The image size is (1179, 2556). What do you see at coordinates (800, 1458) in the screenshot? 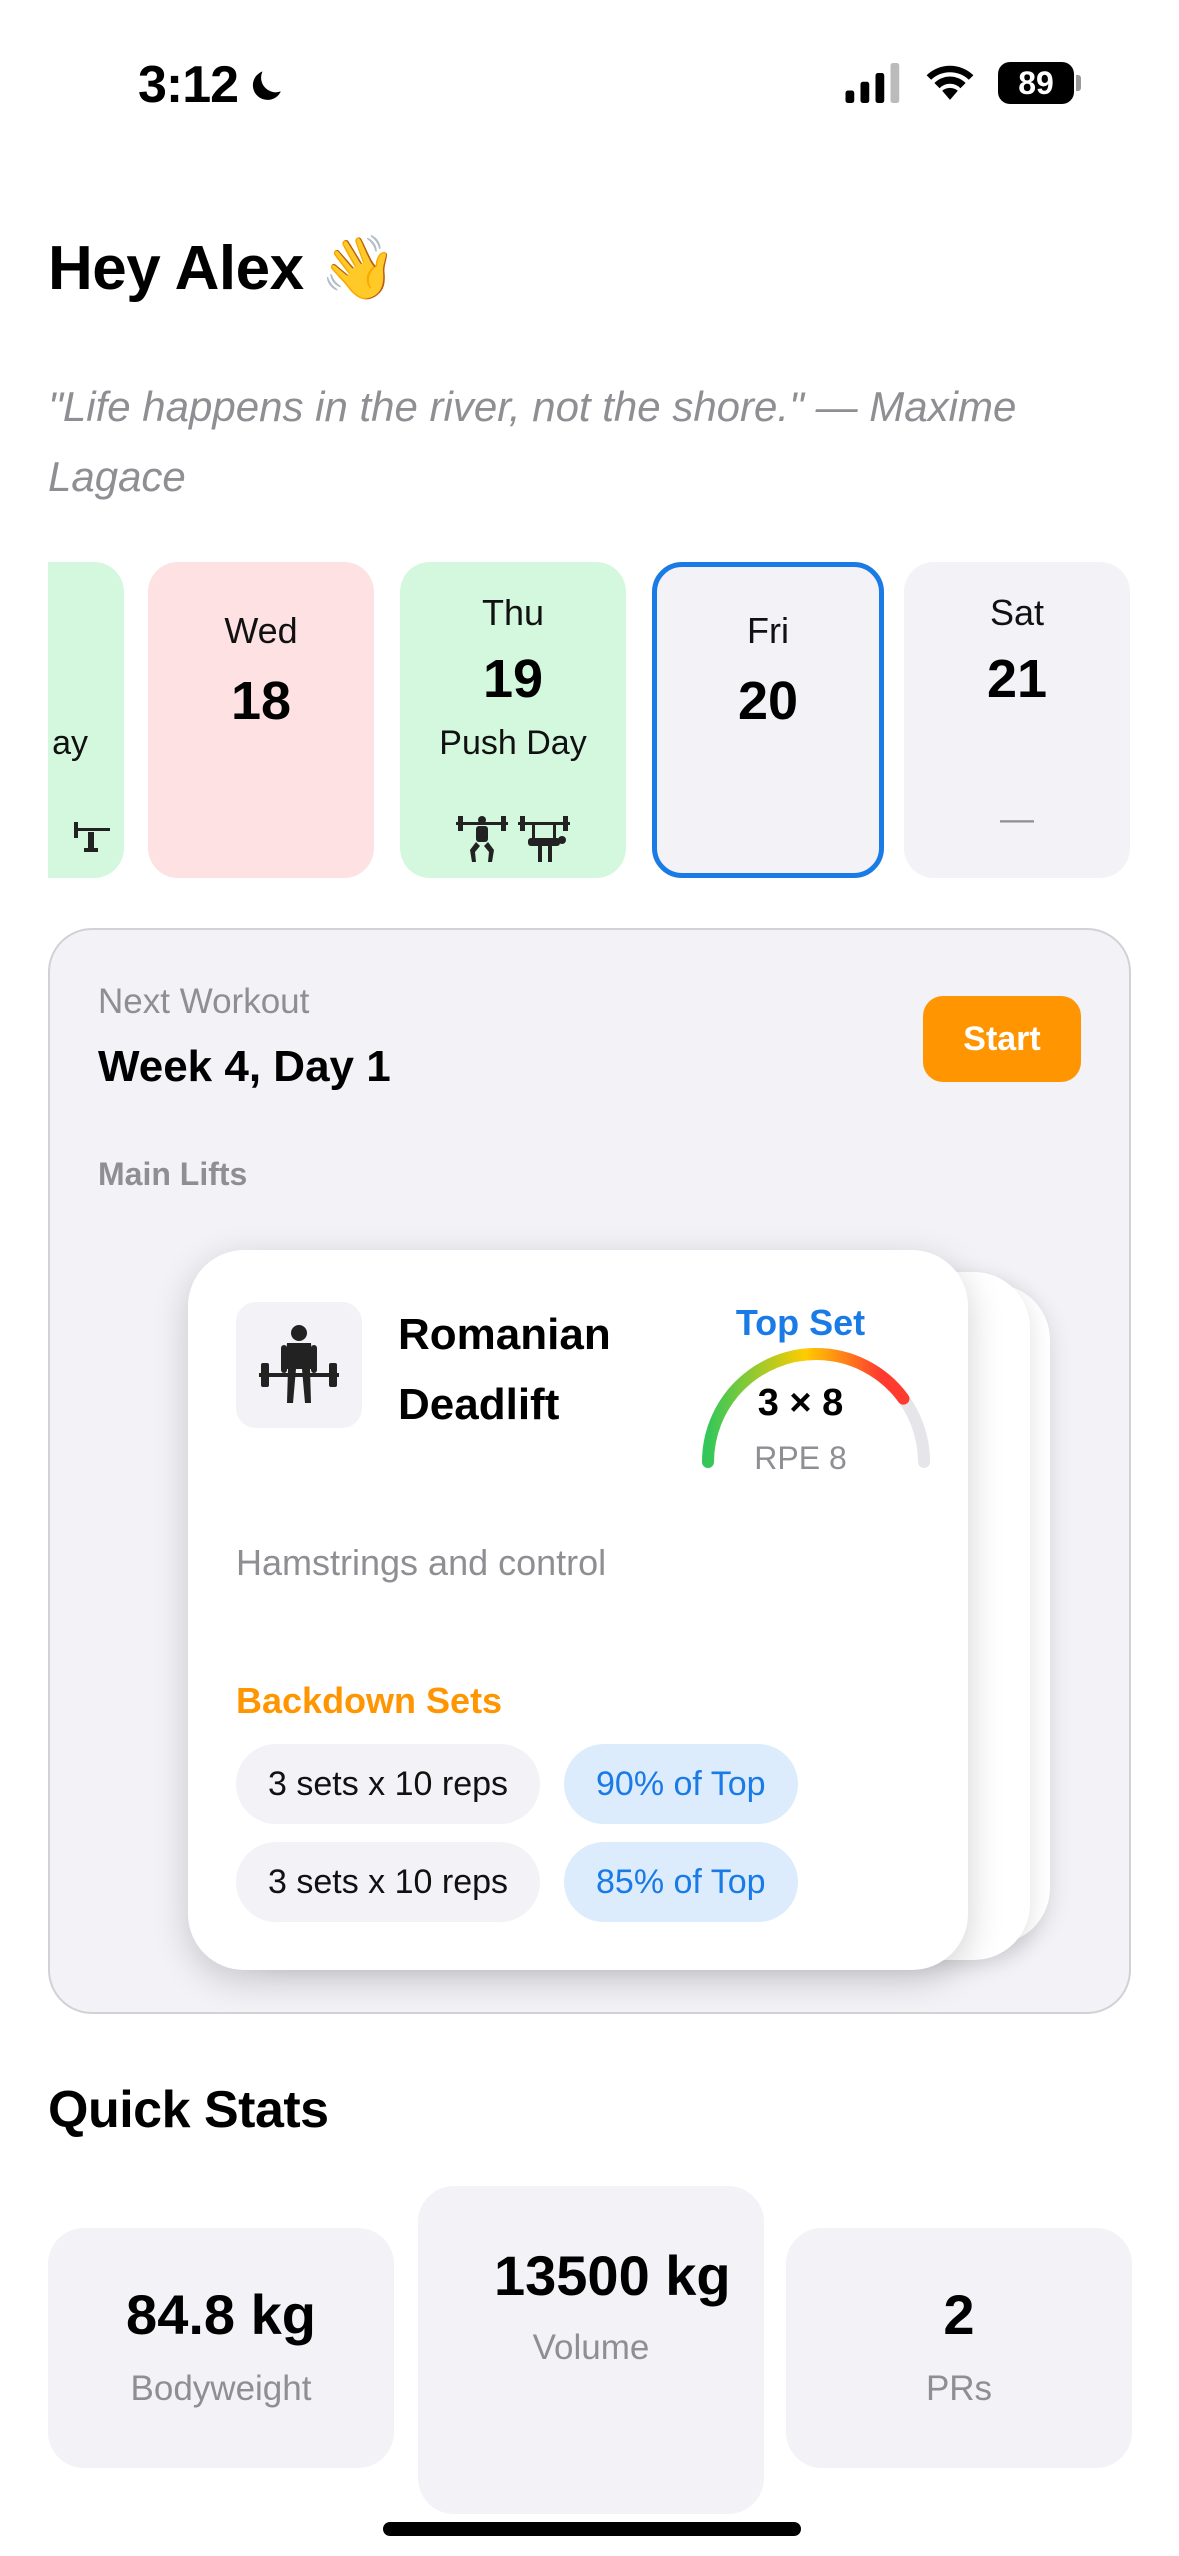
I see `top-set-rpe: RPE 8` at bounding box center [800, 1458].